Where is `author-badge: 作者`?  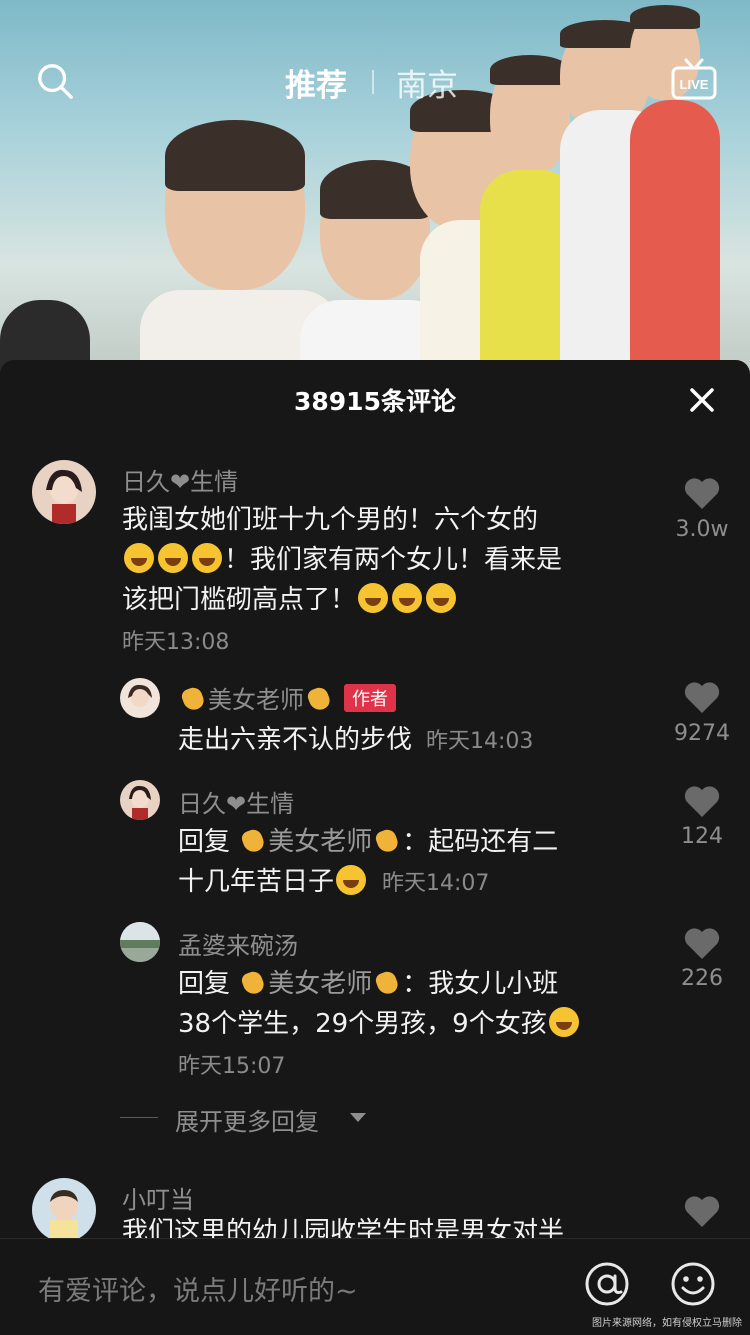
author-badge: 作者 is located at coordinates (370, 698).